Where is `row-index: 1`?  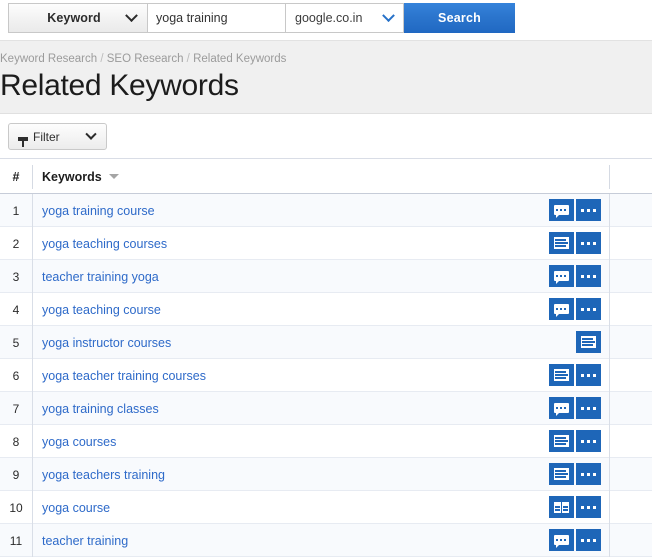 row-index: 1 is located at coordinates (16, 210).